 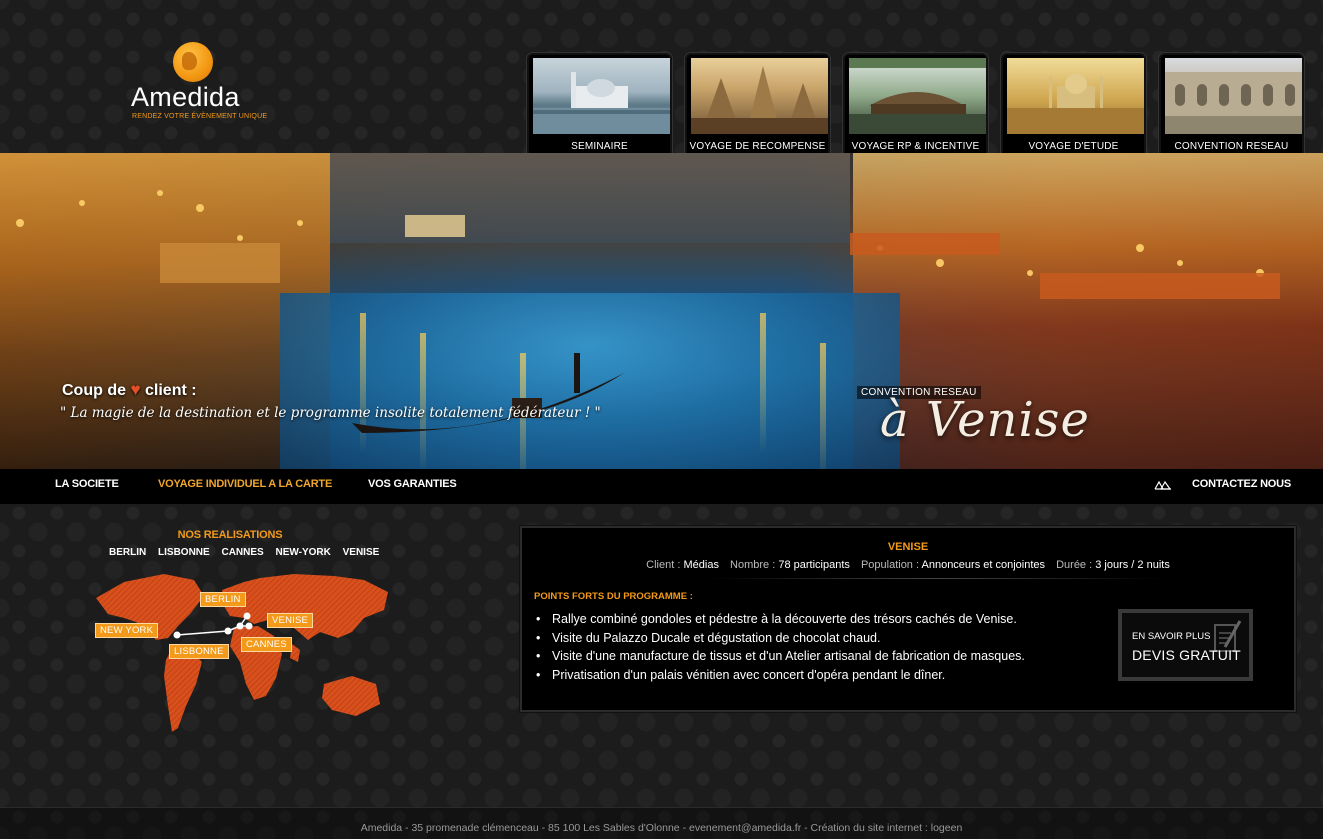 What do you see at coordinates (908, 547) in the screenshot?
I see `panel-title: VENISE` at bounding box center [908, 547].